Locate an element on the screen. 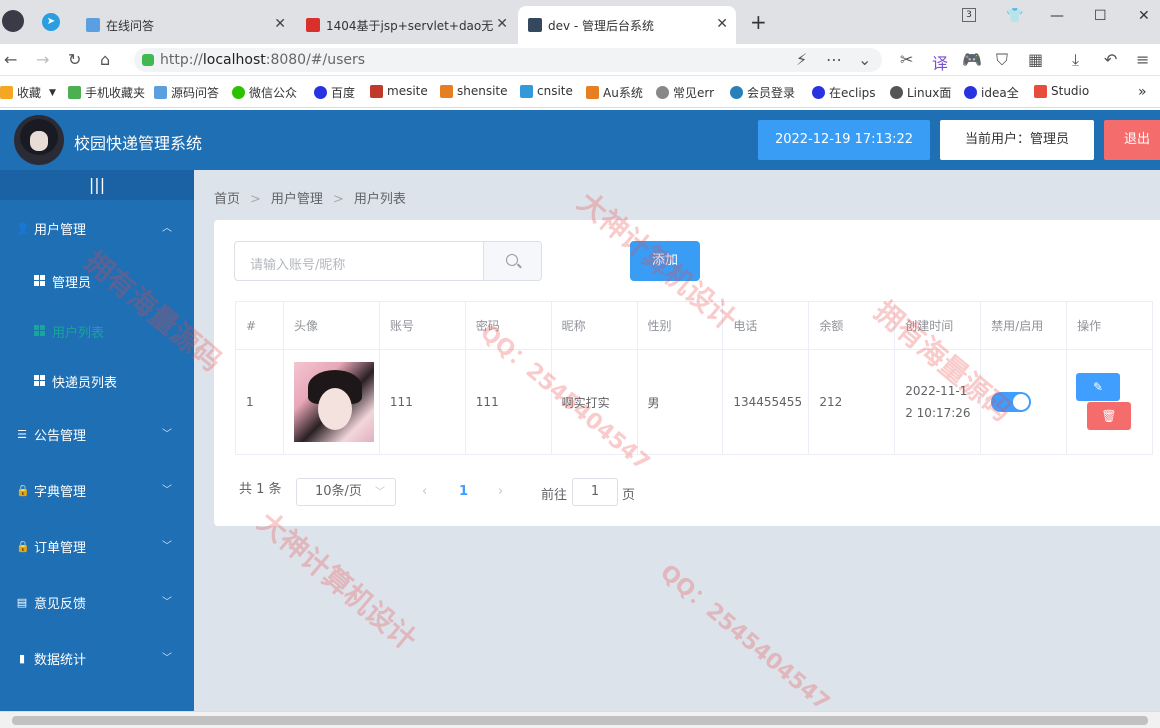  enable-toggle is located at coordinates (1011, 402).